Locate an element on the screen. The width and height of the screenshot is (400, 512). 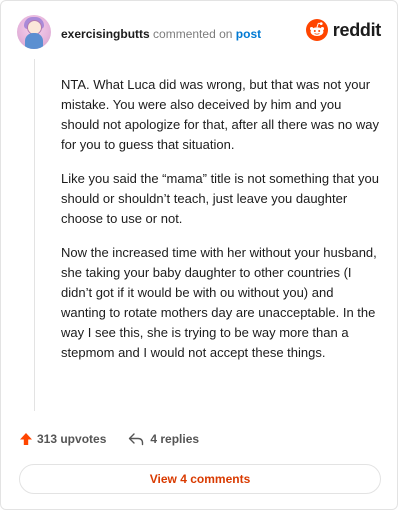
thread-line is located at coordinates (34, 235).